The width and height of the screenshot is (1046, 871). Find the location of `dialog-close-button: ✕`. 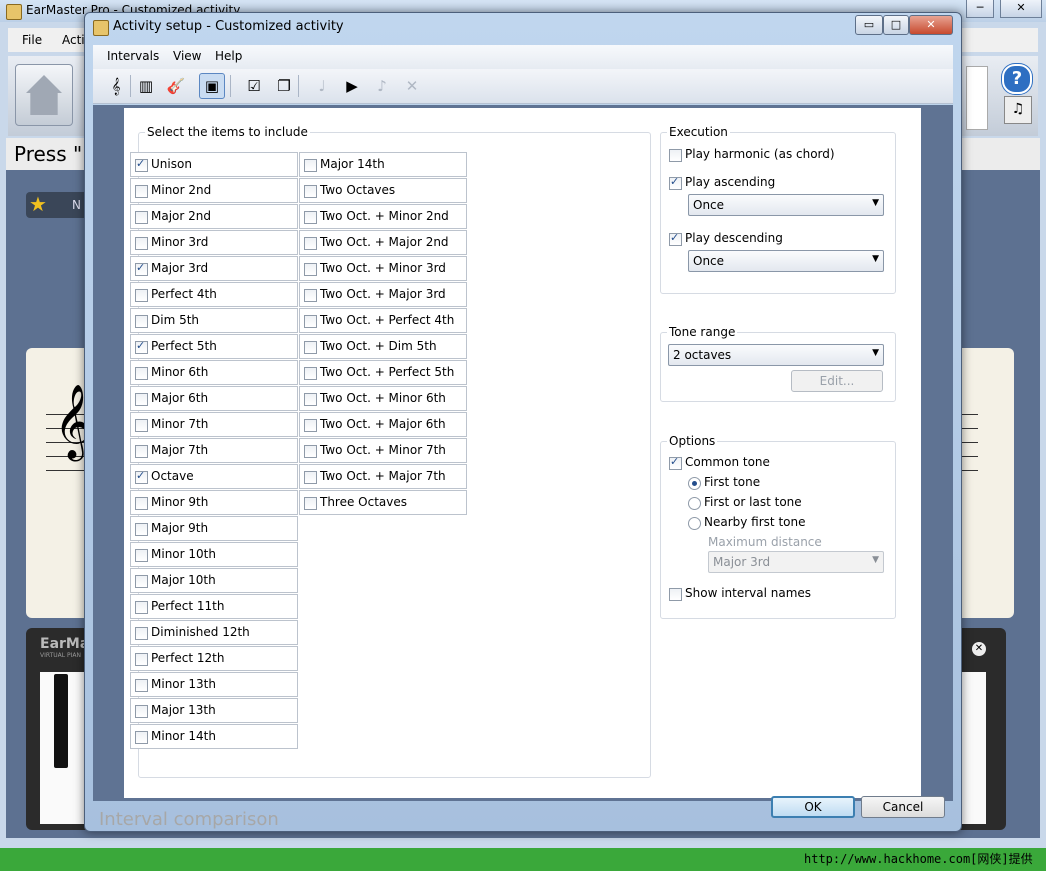

dialog-close-button: ✕ is located at coordinates (931, 25).